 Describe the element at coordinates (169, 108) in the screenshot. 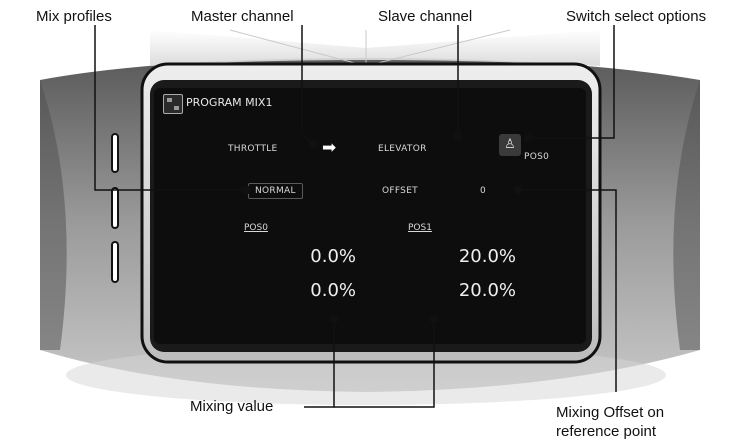

I see `mix-profiles-leader` at that location.